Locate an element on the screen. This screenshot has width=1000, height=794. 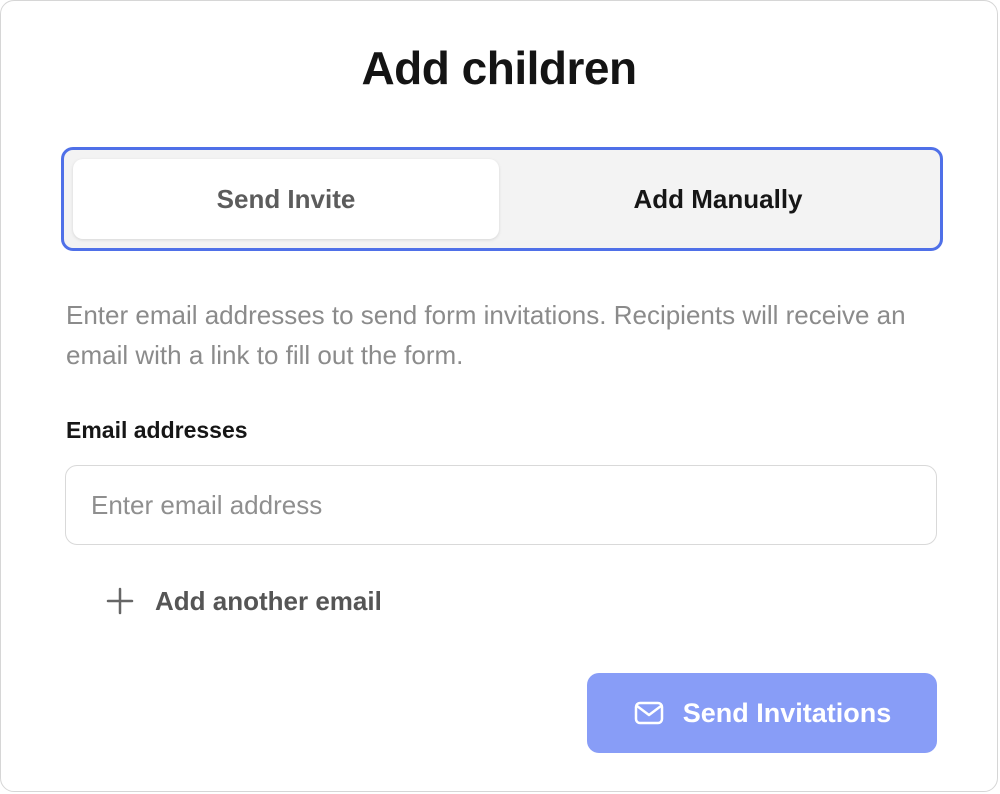
email-input is located at coordinates (501, 505).